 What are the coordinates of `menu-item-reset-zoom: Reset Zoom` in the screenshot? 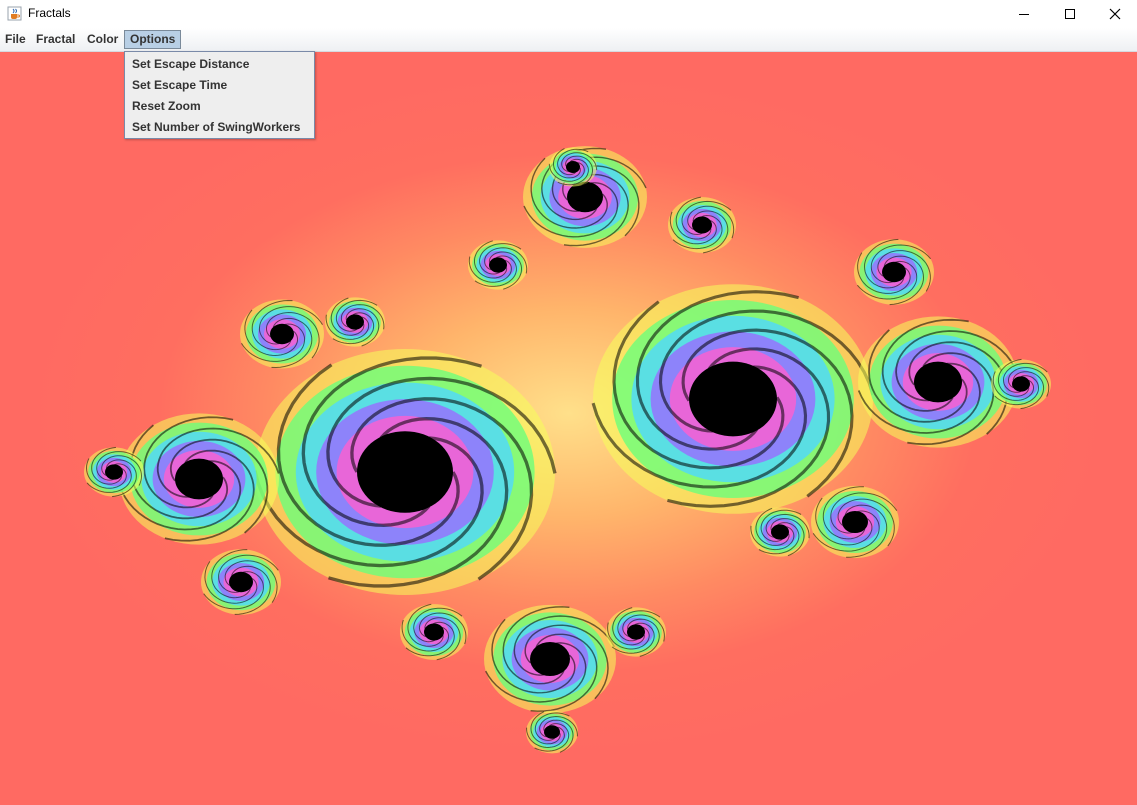 It's located at (166, 106).